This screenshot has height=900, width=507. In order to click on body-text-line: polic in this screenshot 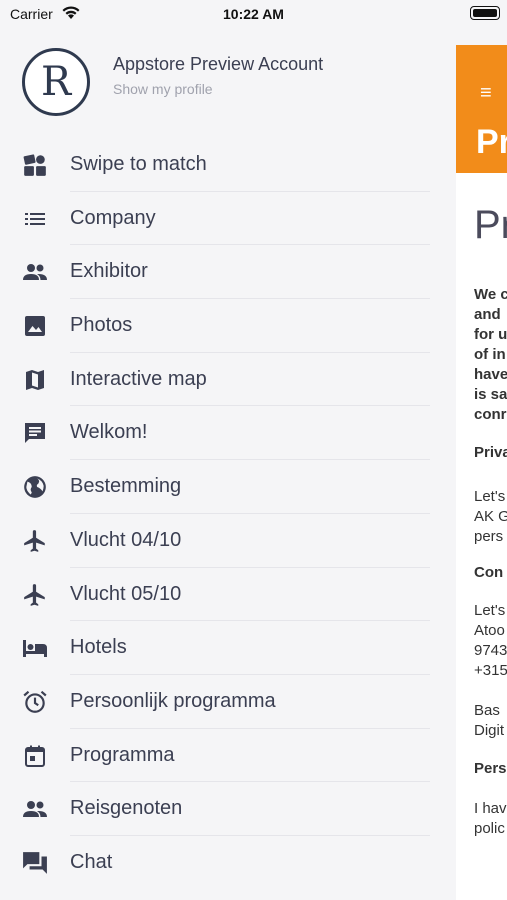, I will do `click(489, 828)`.